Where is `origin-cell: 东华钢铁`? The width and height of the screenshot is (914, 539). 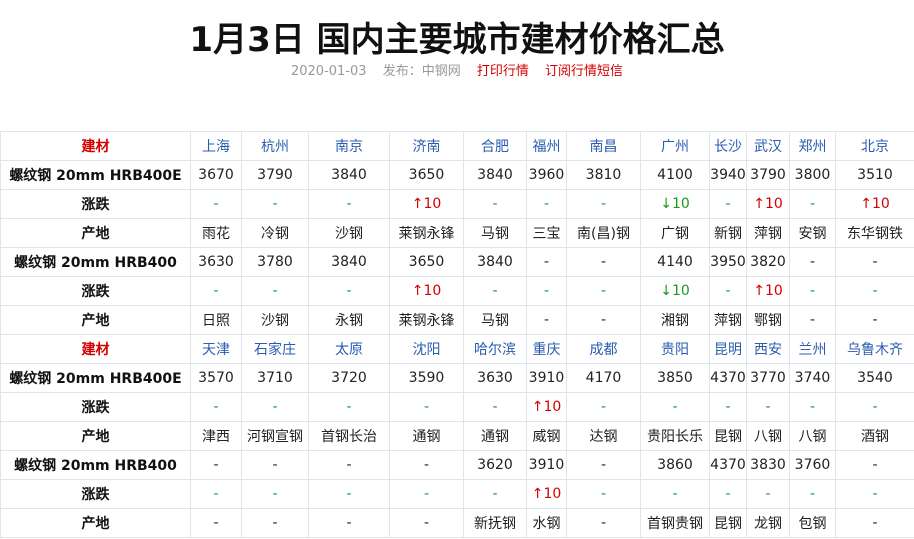 origin-cell: 东华钢铁 is located at coordinates (874, 233).